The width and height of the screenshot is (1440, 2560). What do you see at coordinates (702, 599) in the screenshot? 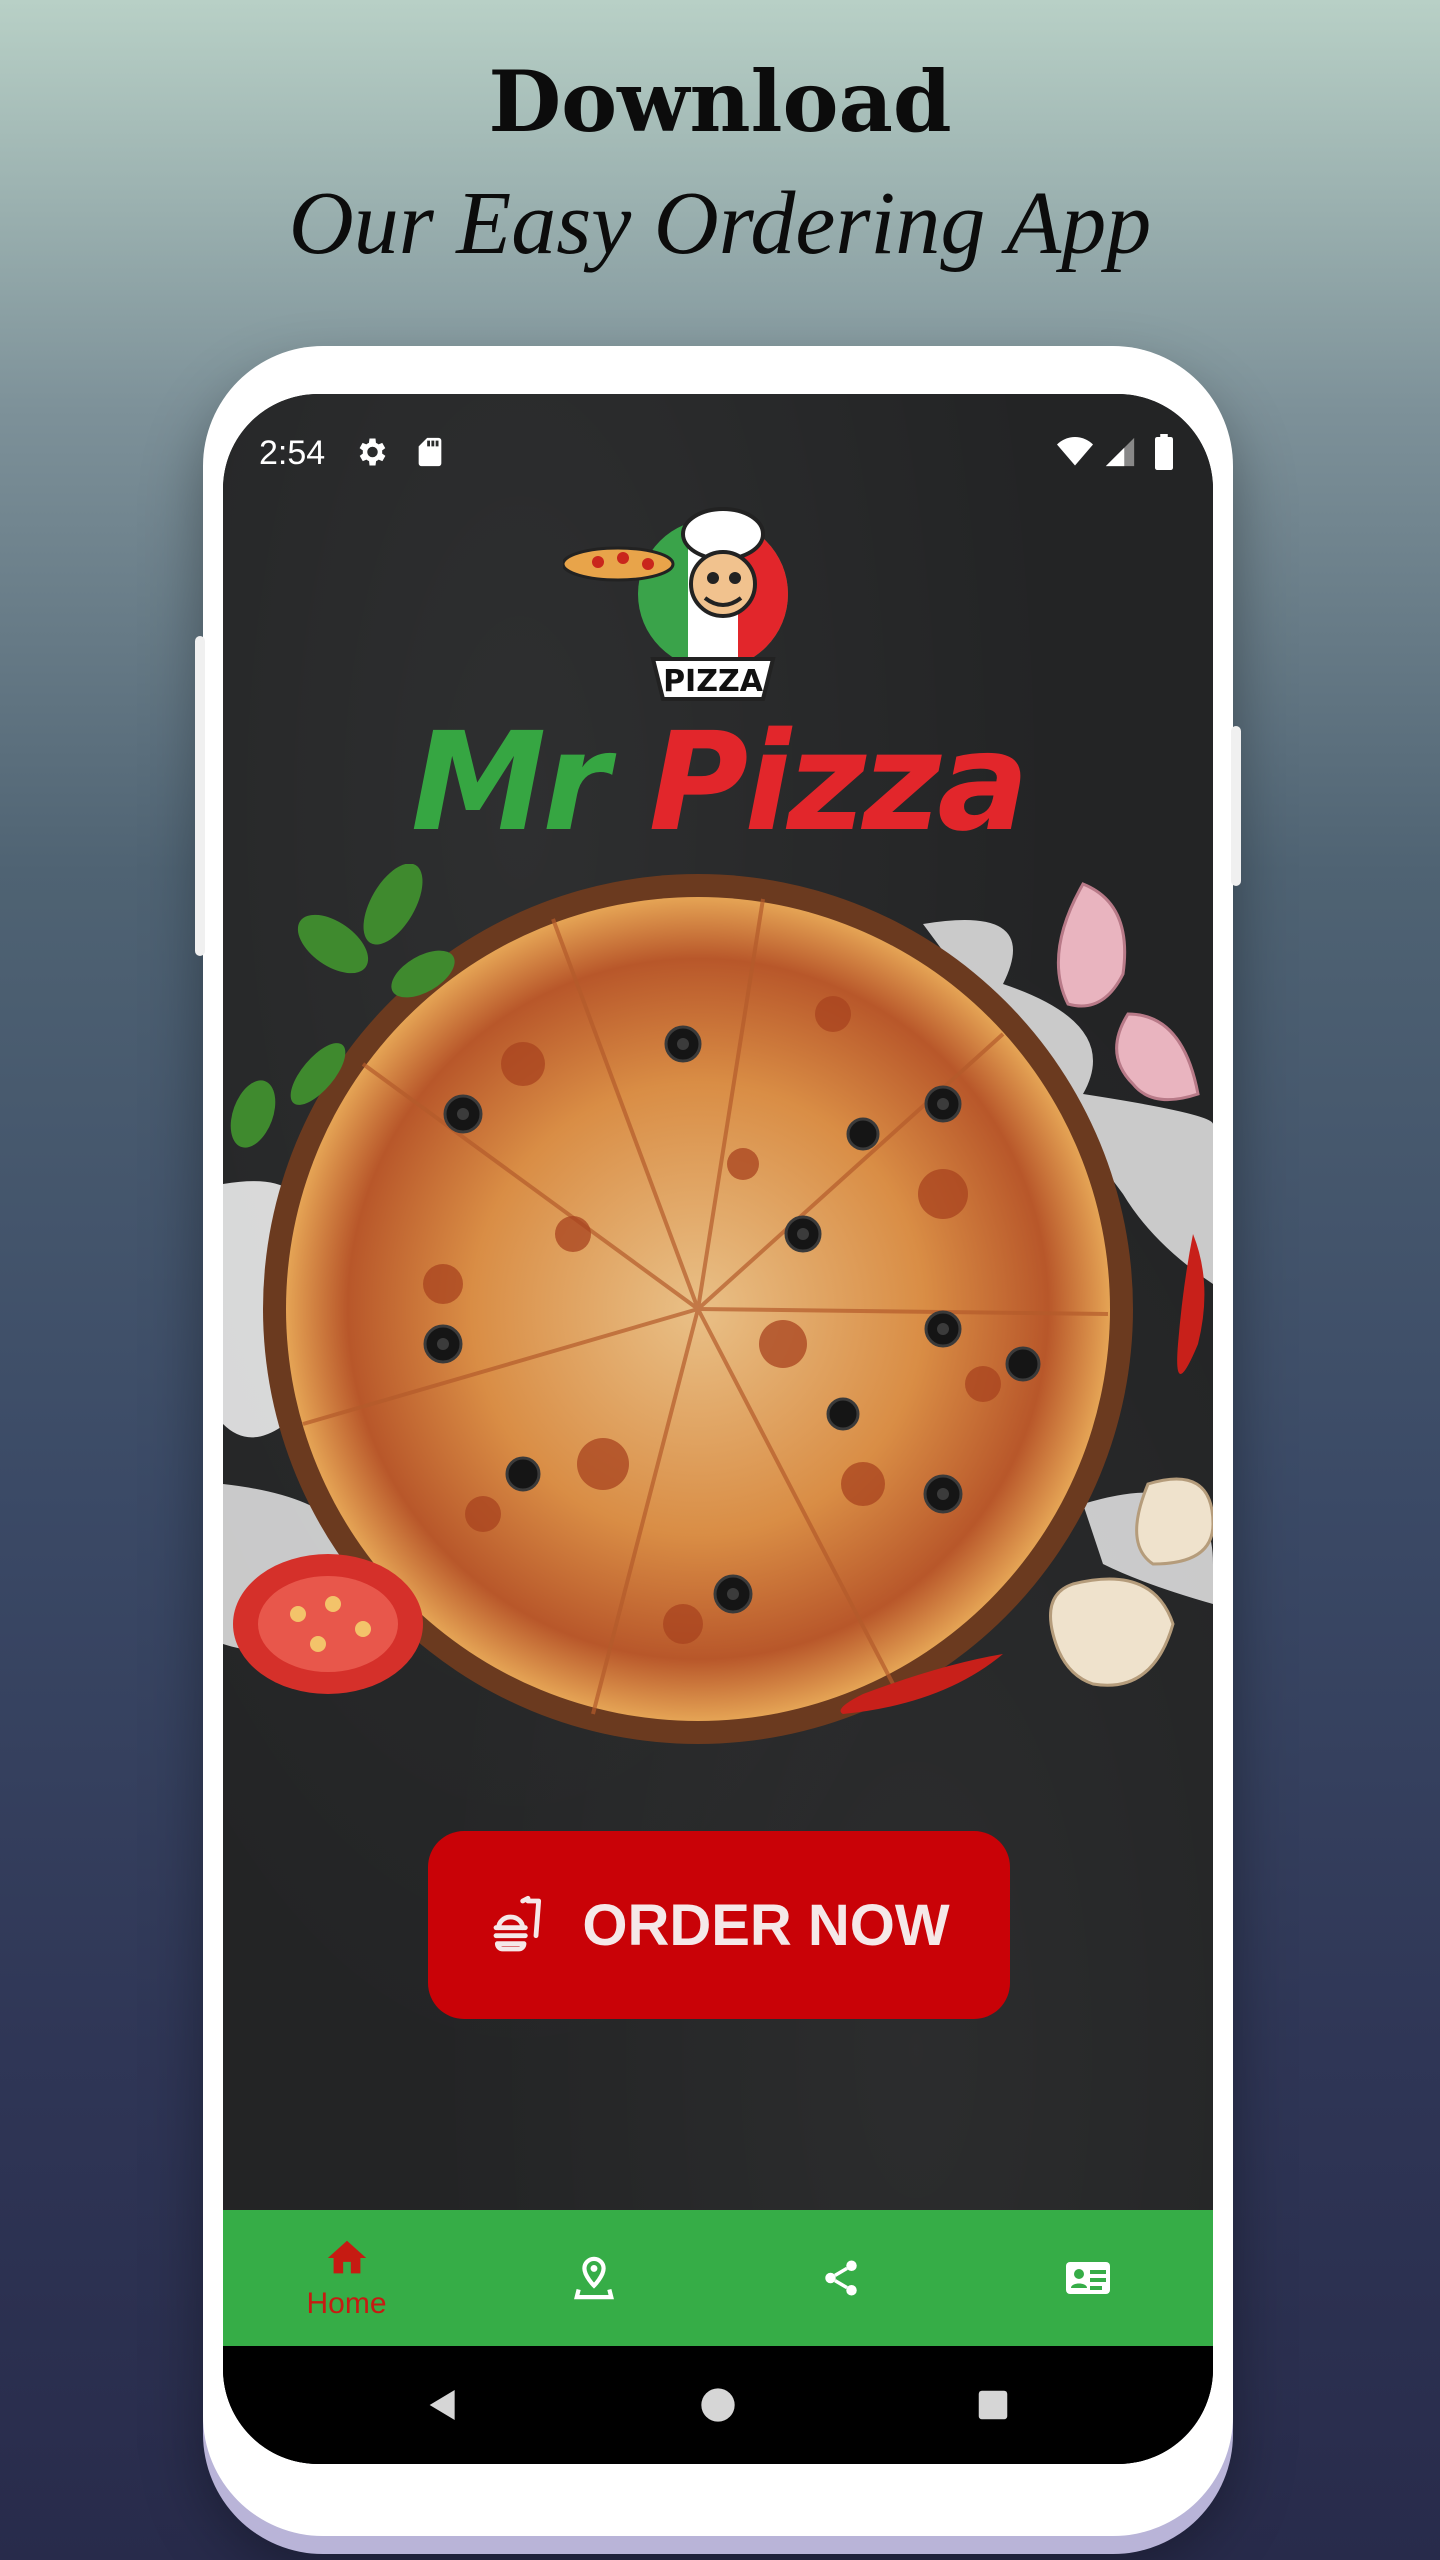
I see `chef-logo: PIZZA` at bounding box center [702, 599].